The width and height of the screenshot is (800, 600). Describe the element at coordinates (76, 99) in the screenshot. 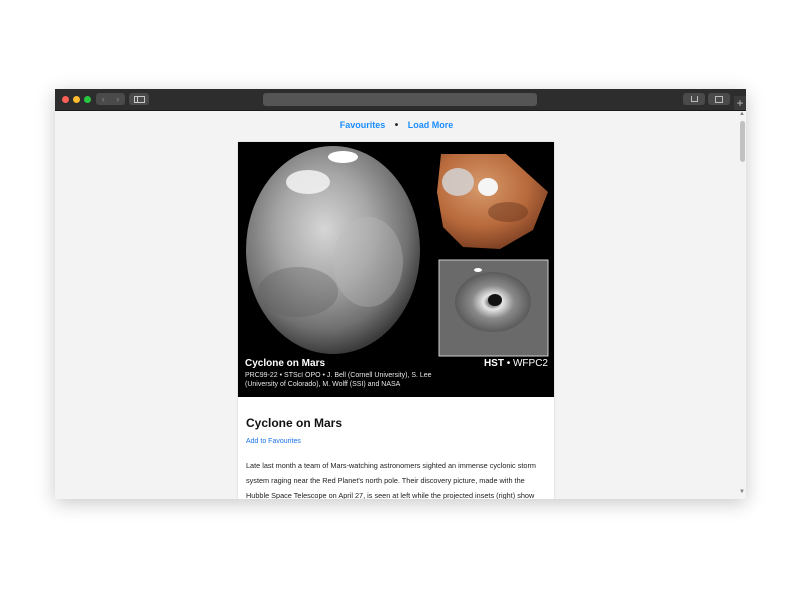

I see `minimize-window-button` at that location.